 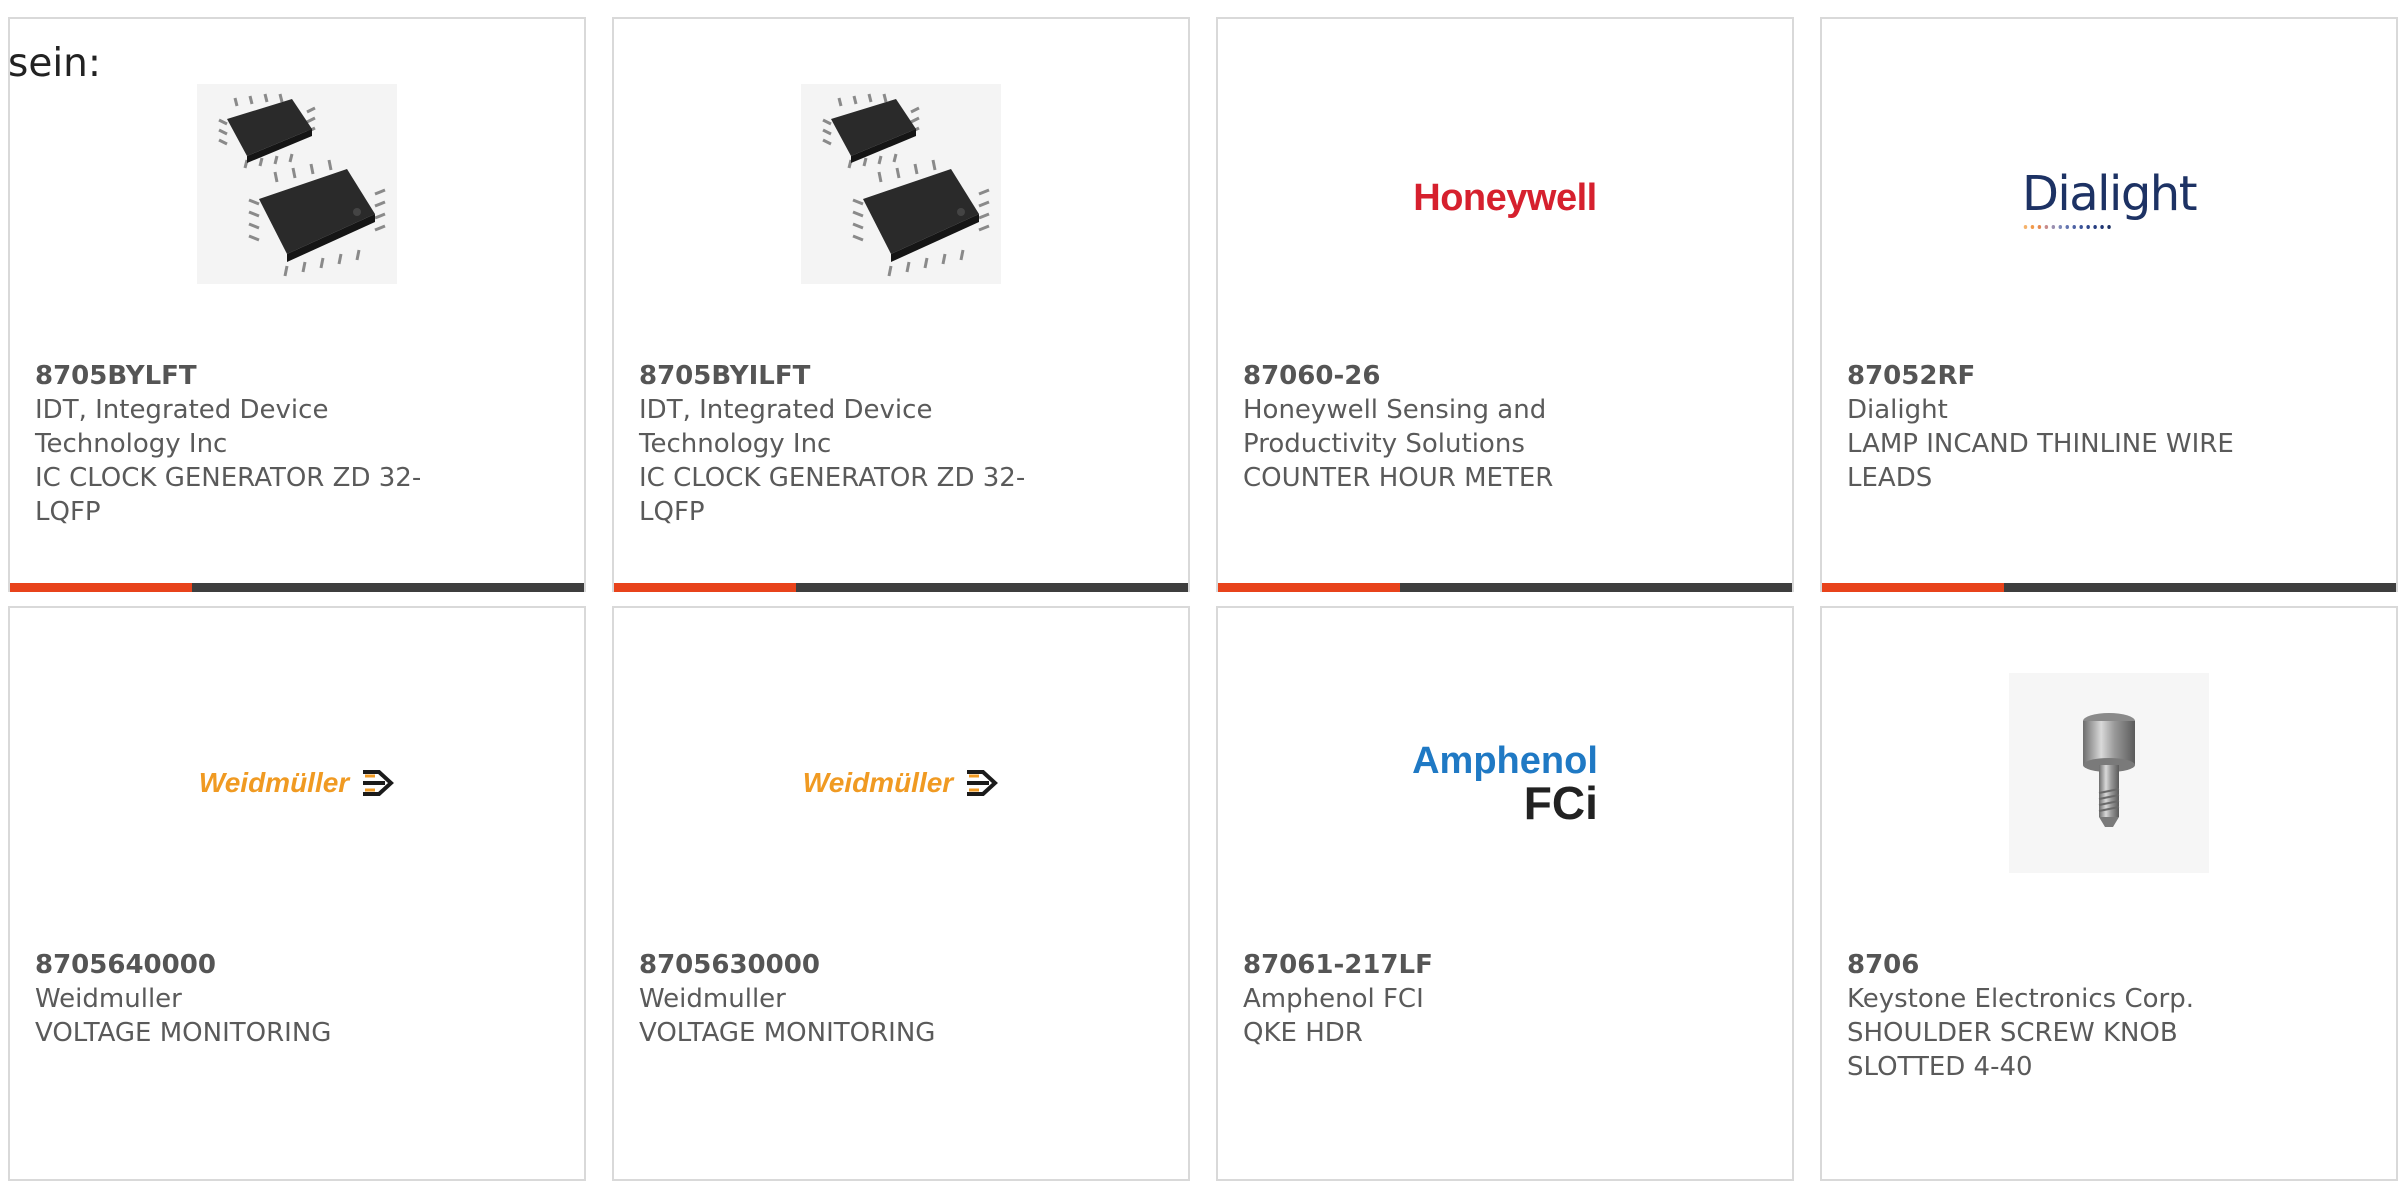 What do you see at coordinates (235, 965) in the screenshot?
I see `part-number: 8705640000` at bounding box center [235, 965].